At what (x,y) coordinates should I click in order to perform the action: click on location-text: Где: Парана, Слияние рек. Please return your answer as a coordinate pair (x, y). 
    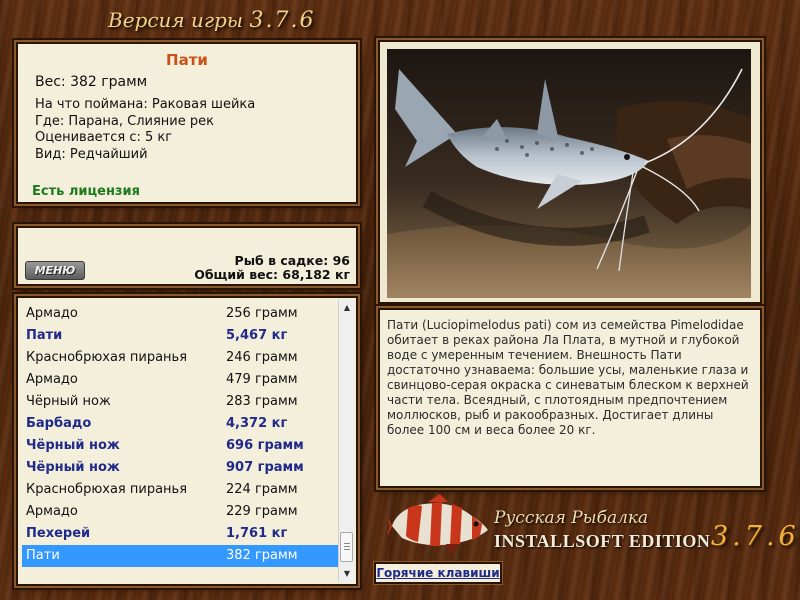
    Looking at the image, I should click on (124, 121).